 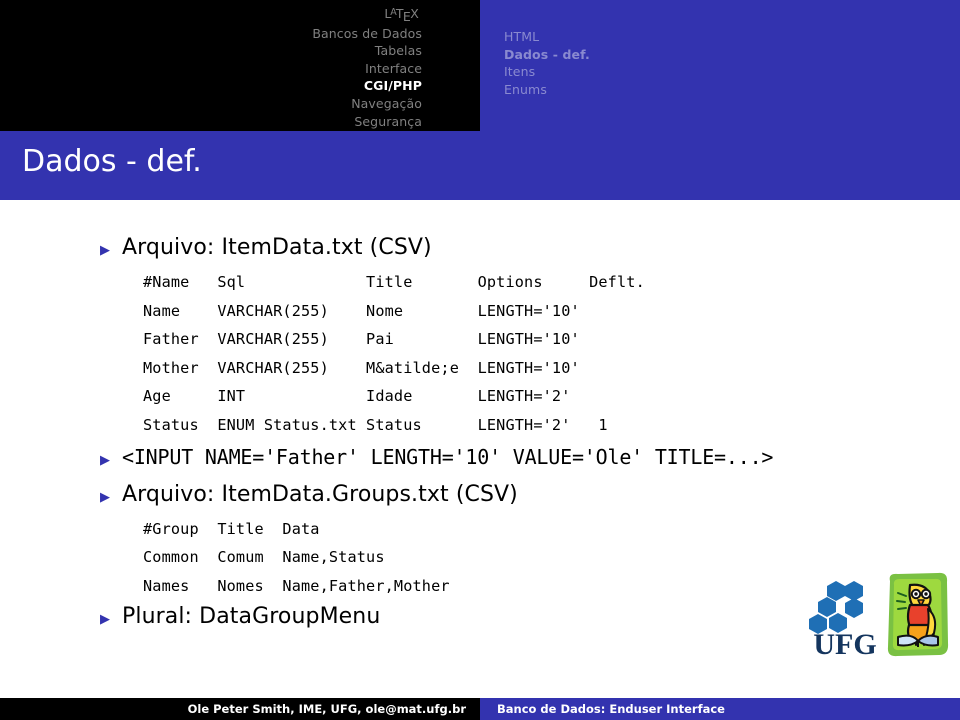 What do you see at coordinates (386, 104) in the screenshot?
I see `nav-item-navegacao: Navegação` at bounding box center [386, 104].